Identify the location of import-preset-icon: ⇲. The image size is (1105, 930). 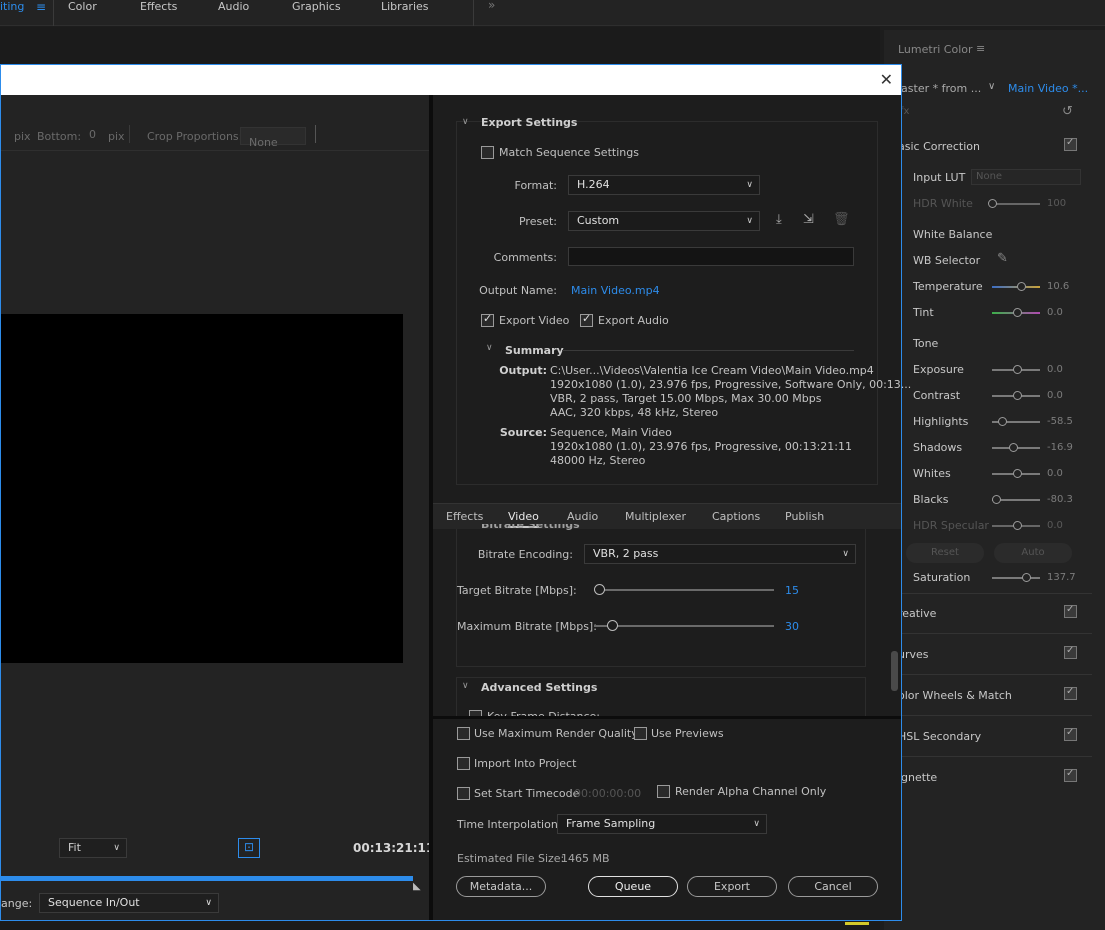
(808, 219).